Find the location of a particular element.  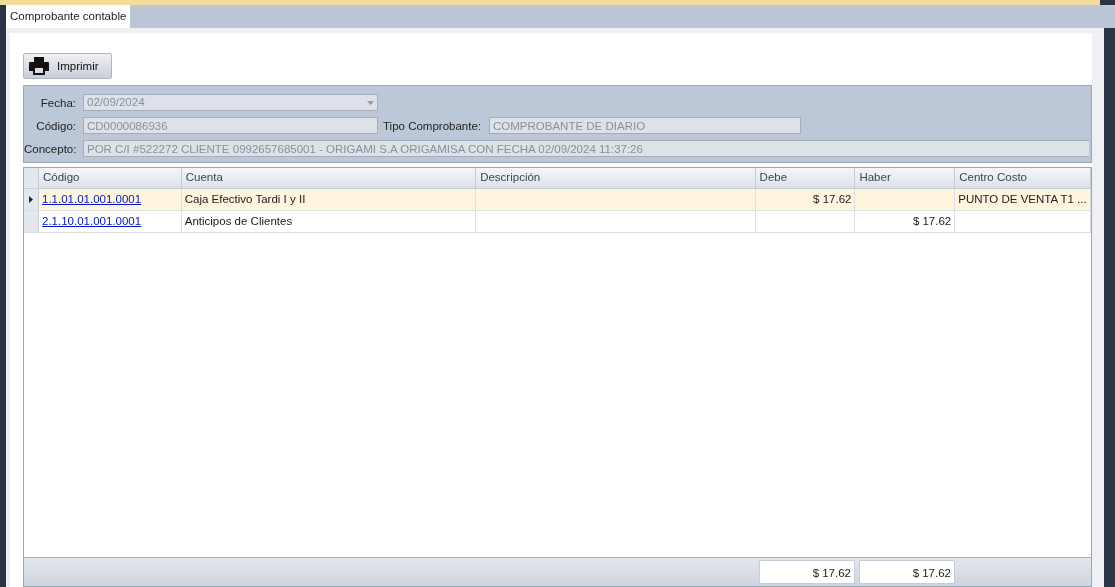

dropdown-arrow-icon is located at coordinates (370, 102).